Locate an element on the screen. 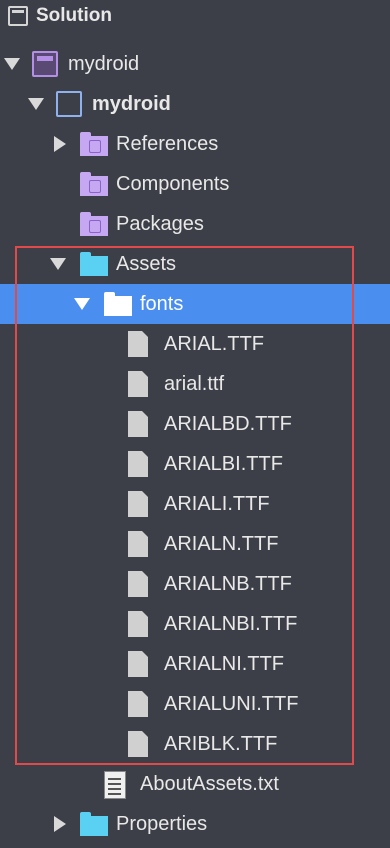 This screenshot has width=390, height=848. tree-item-label: ARIALUNI.TTF is located at coordinates (231, 704).